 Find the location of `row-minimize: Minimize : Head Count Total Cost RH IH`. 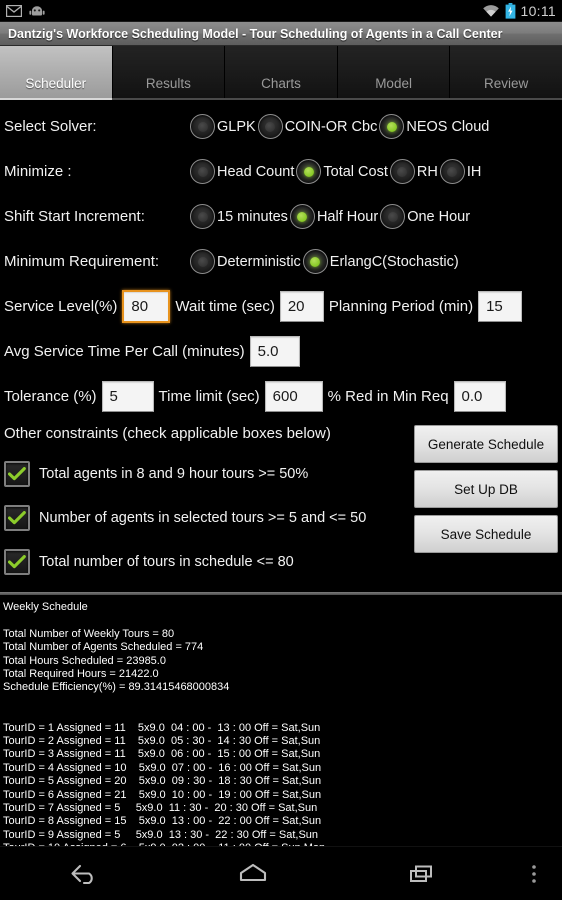

row-minimize: Minimize : Head Count Total Cost RH IH is located at coordinates (281, 171).